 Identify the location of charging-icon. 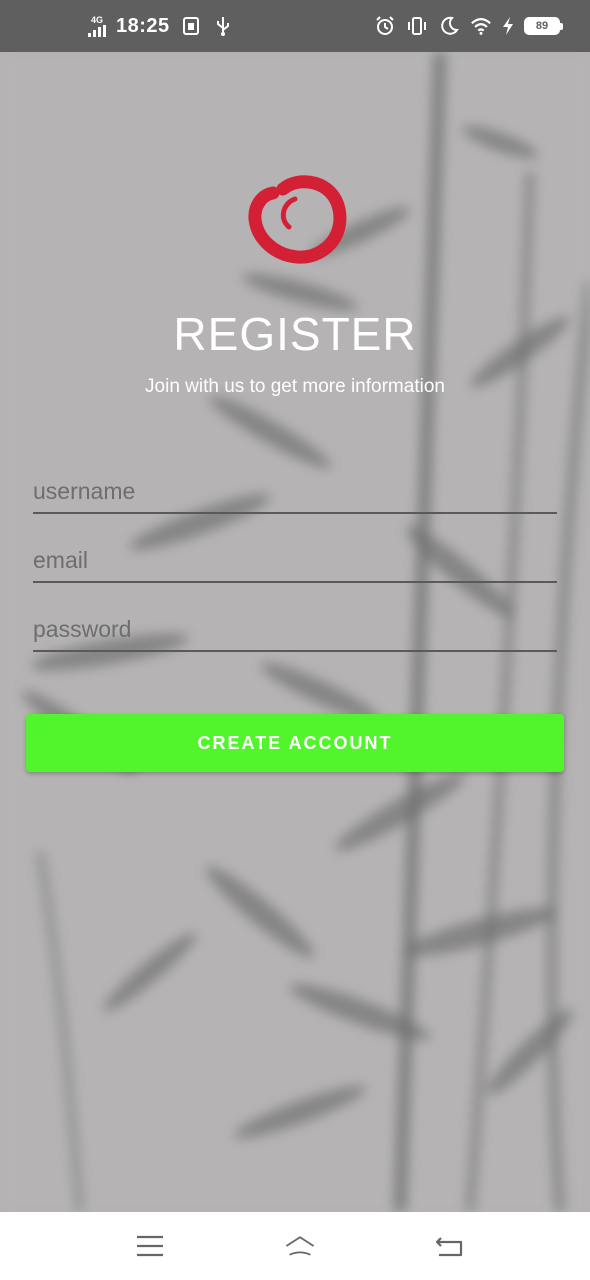
(508, 26).